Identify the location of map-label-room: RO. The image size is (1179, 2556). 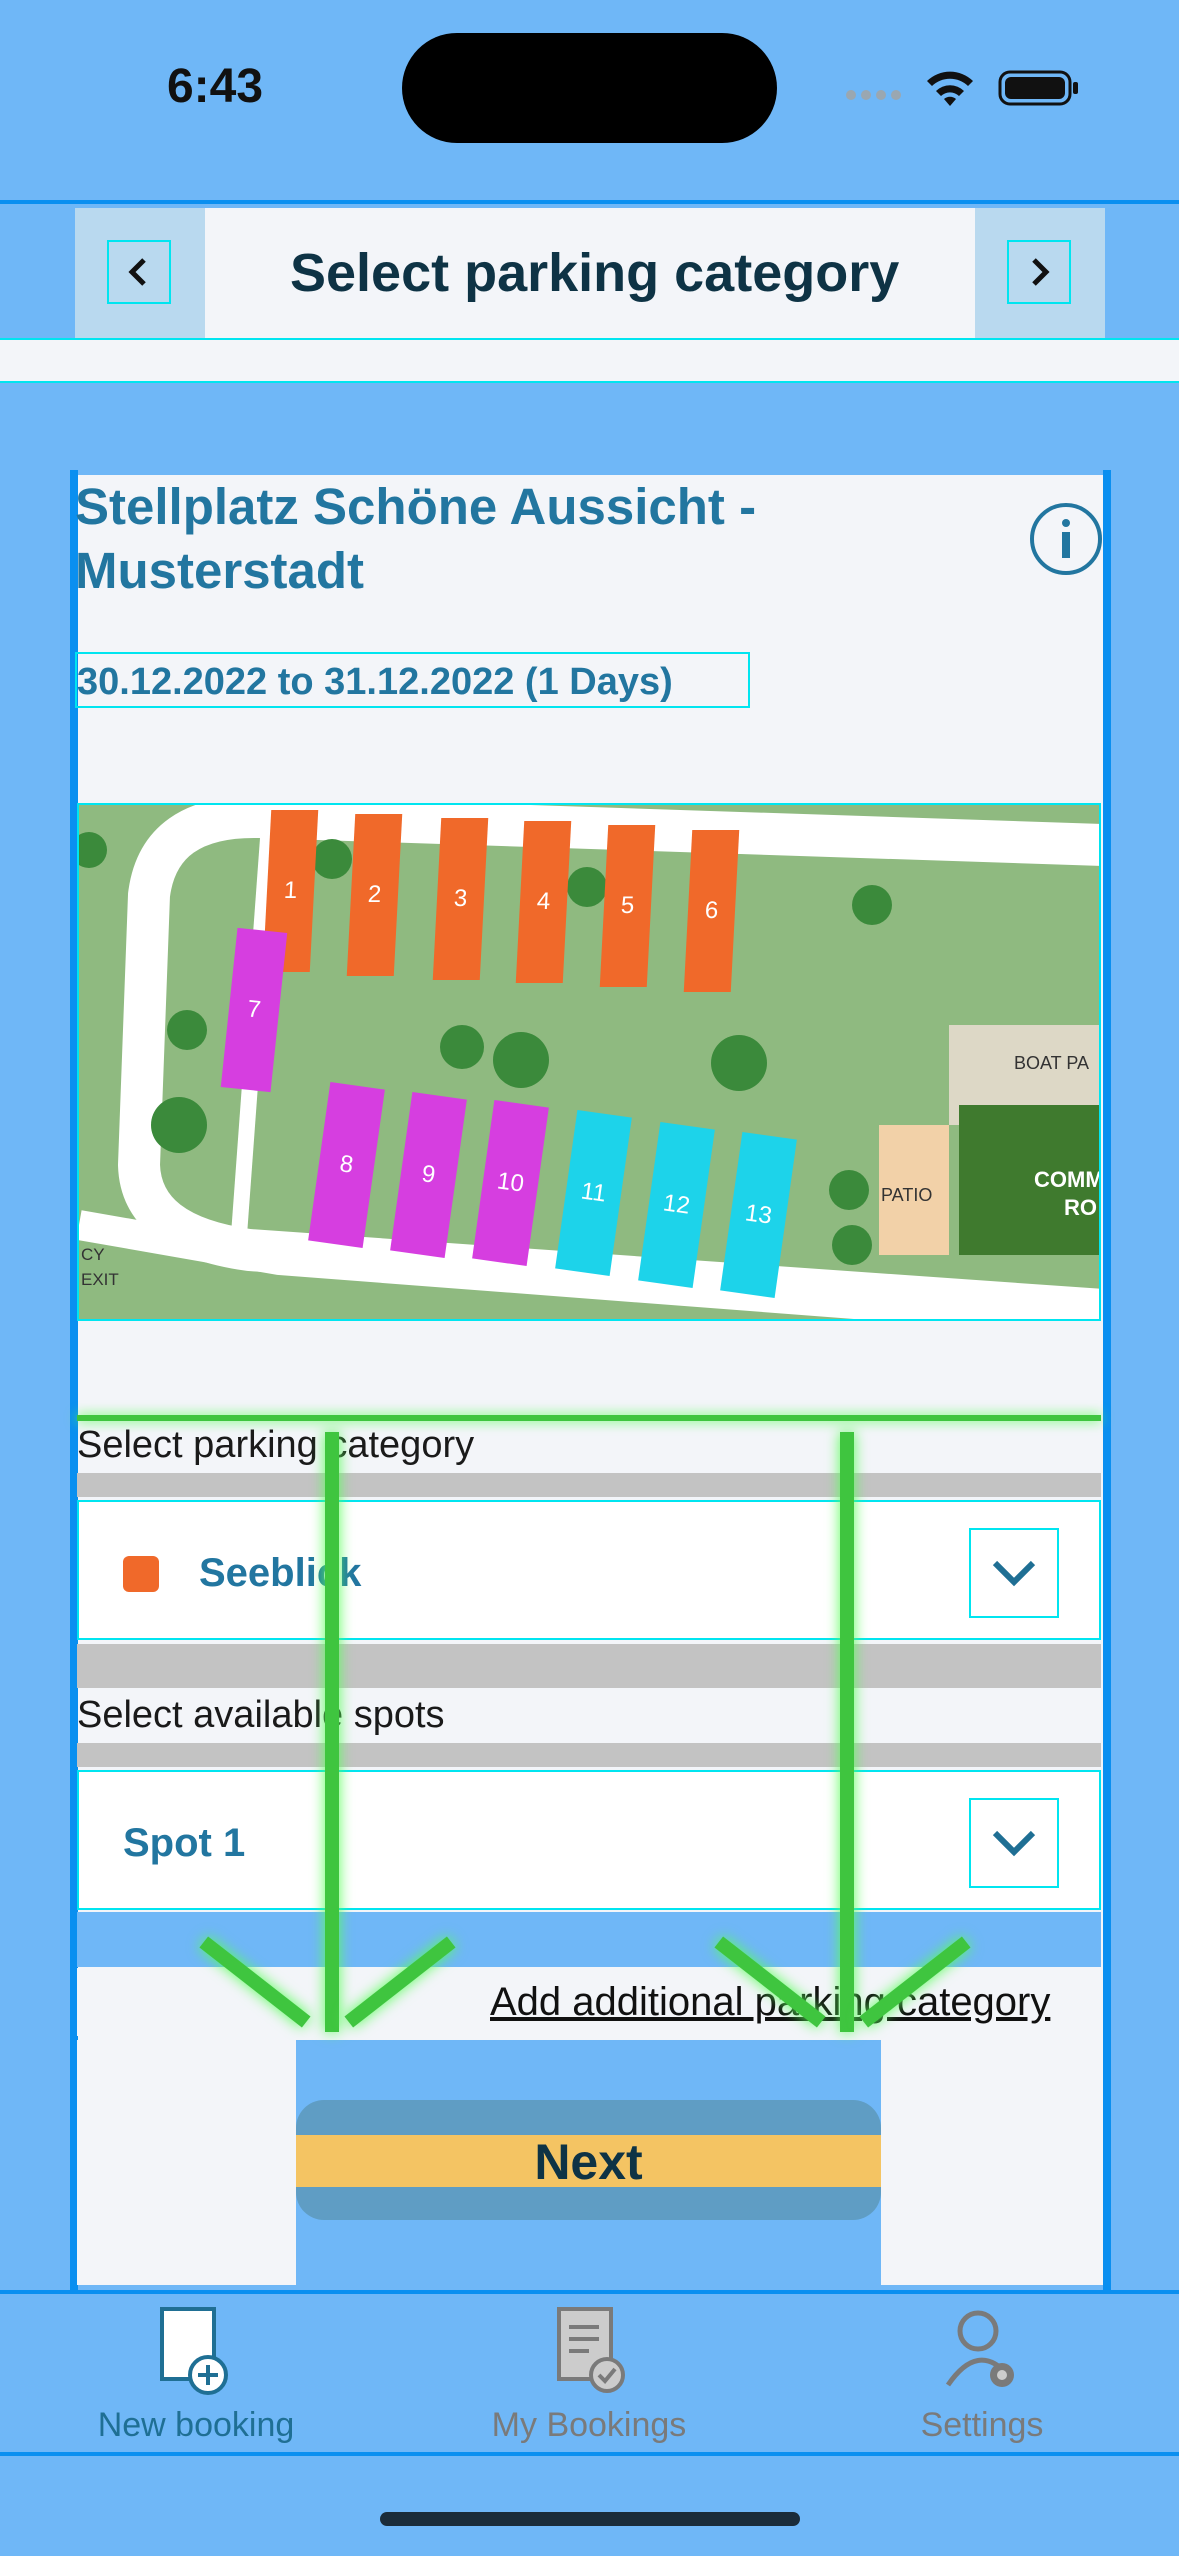
(1080, 1207).